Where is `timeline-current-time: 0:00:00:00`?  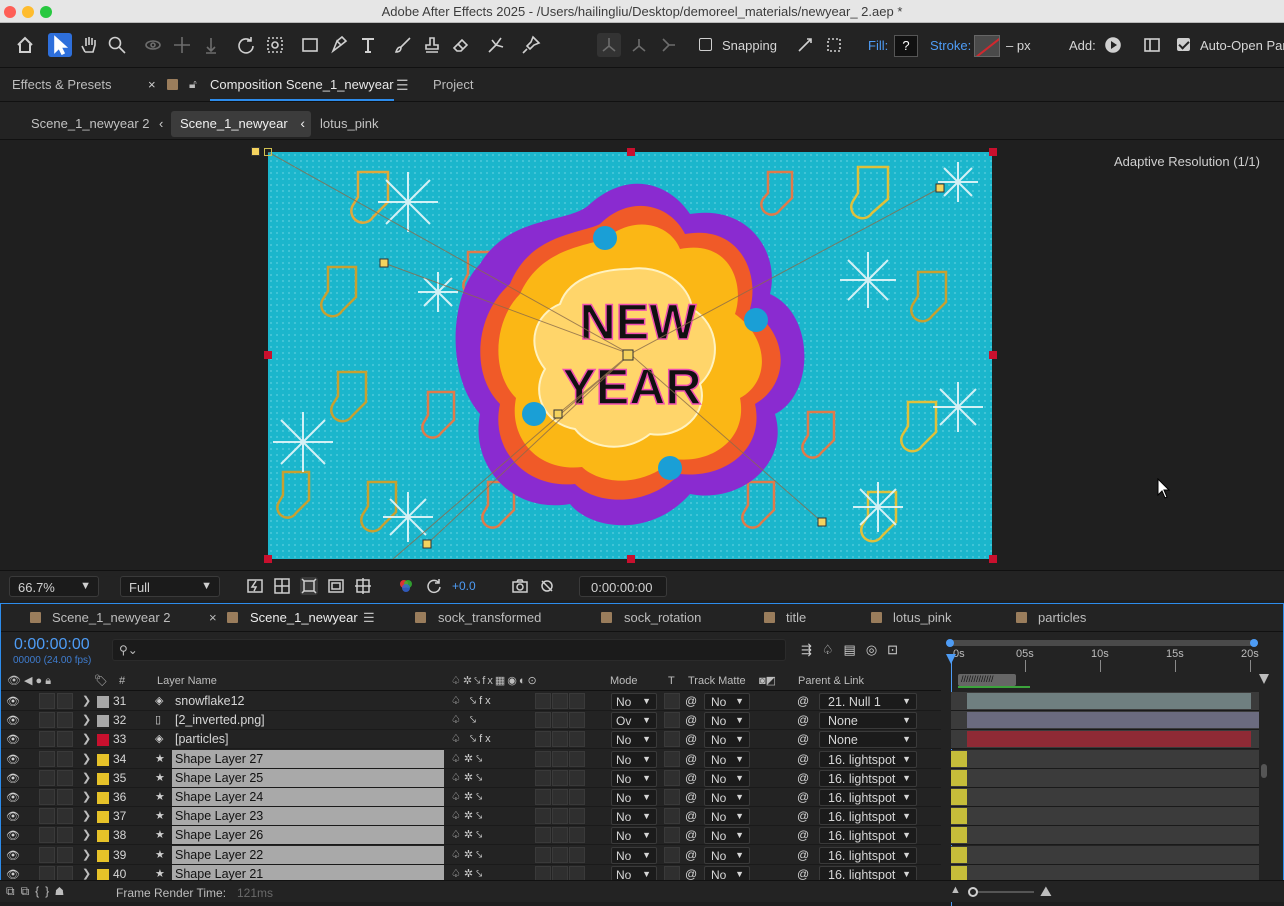
timeline-current-time: 0:00:00:00 is located at coordinates (52, 645).